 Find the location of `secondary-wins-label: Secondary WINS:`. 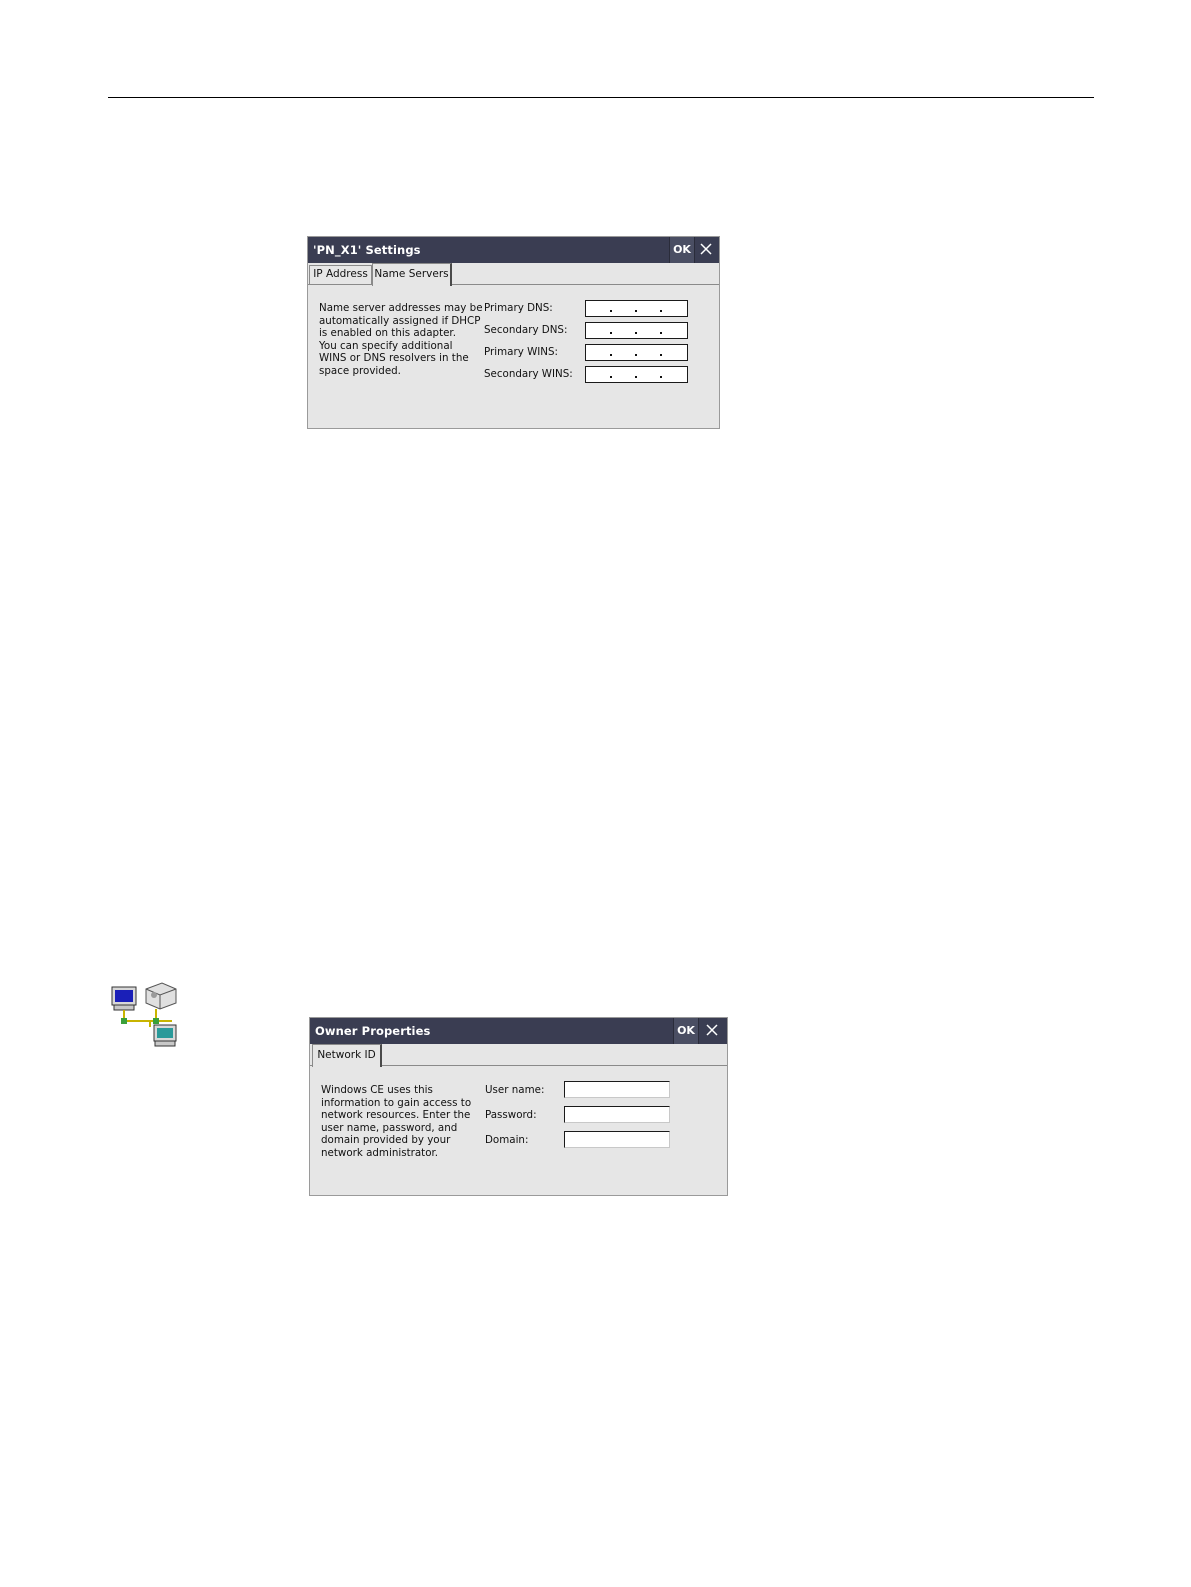

secondary-wins-label: Secondary WINS: is located at coordinates (528, 374).